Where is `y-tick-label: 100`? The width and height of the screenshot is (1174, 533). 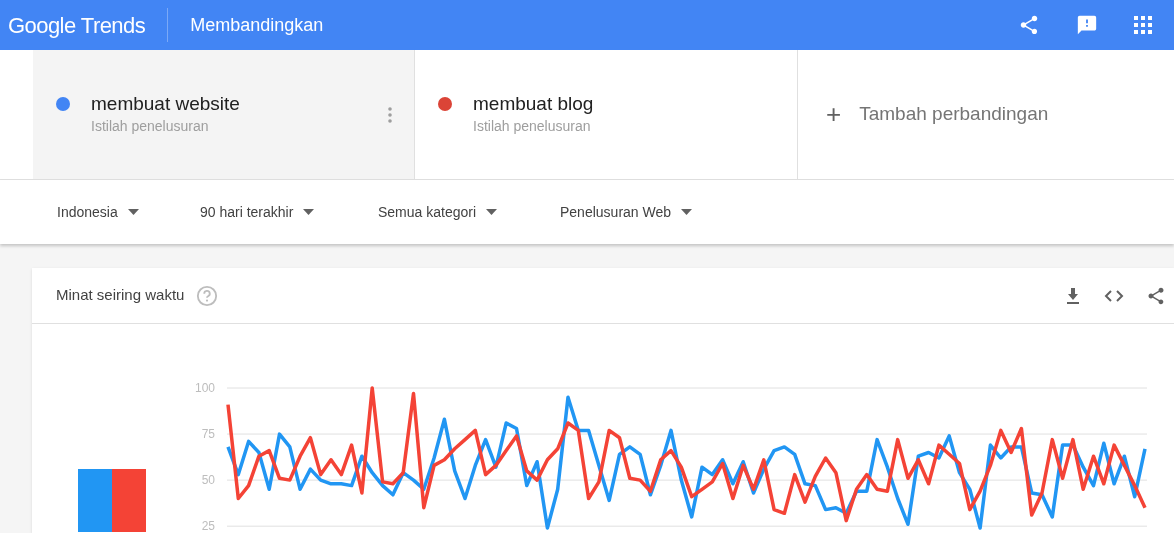 y-tick-label: 100 is located at coordinates (204, 388).